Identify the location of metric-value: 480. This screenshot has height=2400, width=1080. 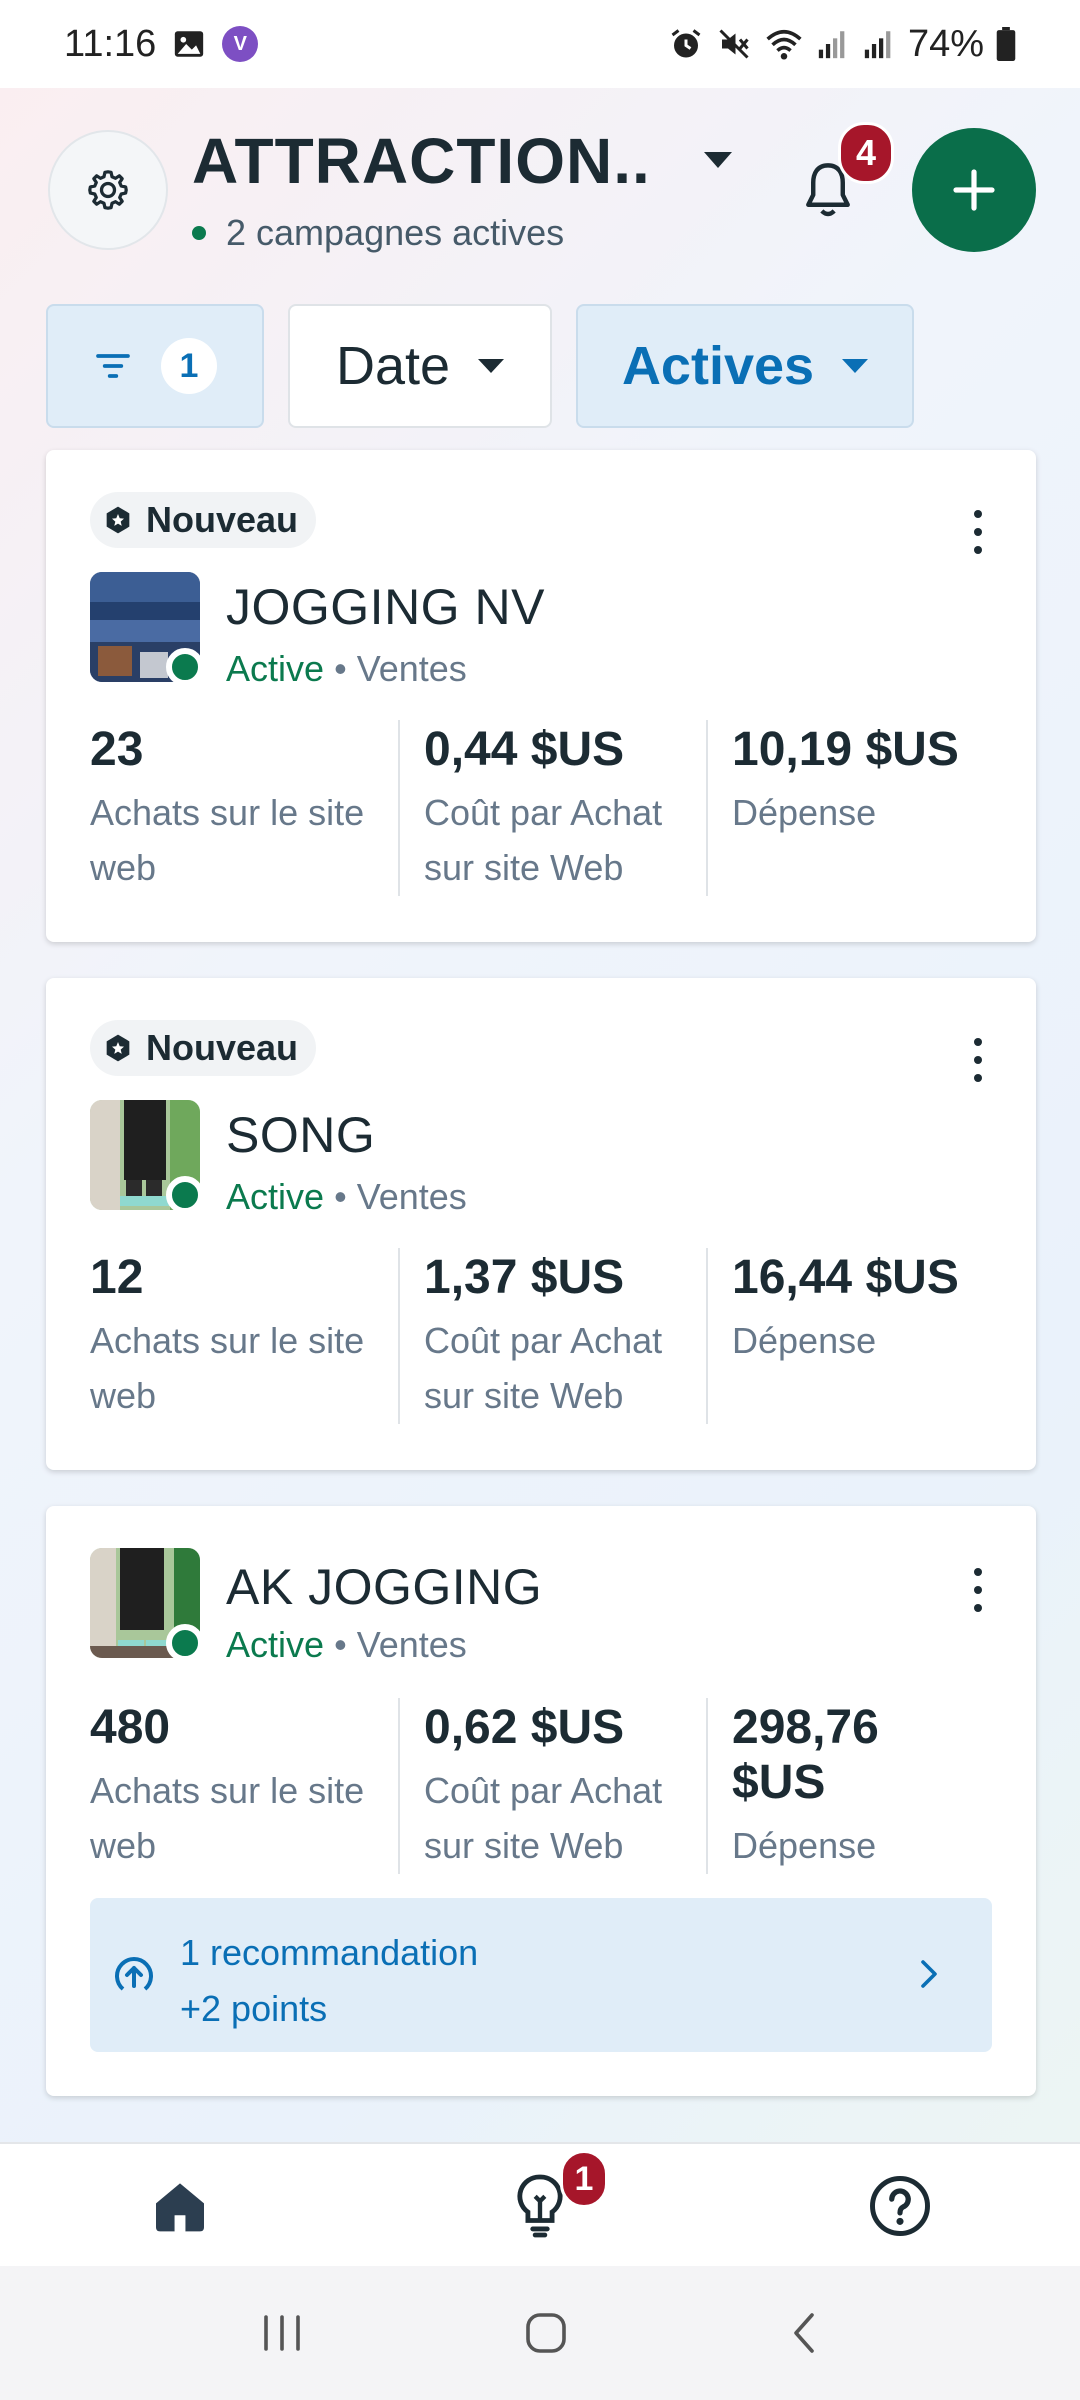
(130, 1727).